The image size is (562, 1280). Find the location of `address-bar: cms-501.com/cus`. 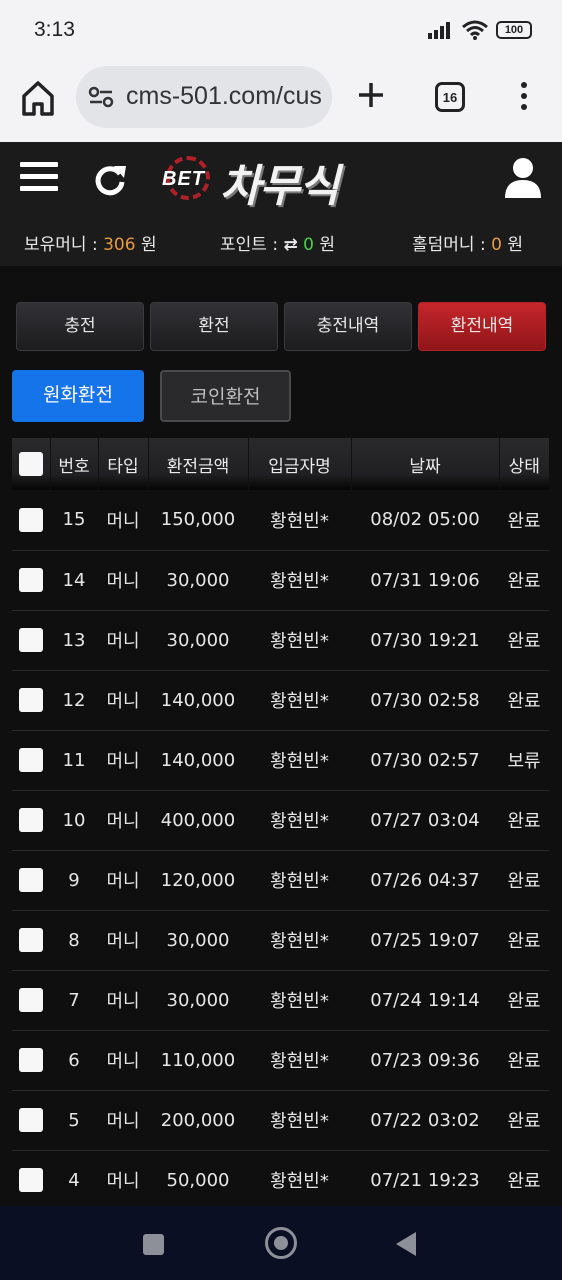

address-bar: cms-501.com/cus is located at coordinates (204, 97).